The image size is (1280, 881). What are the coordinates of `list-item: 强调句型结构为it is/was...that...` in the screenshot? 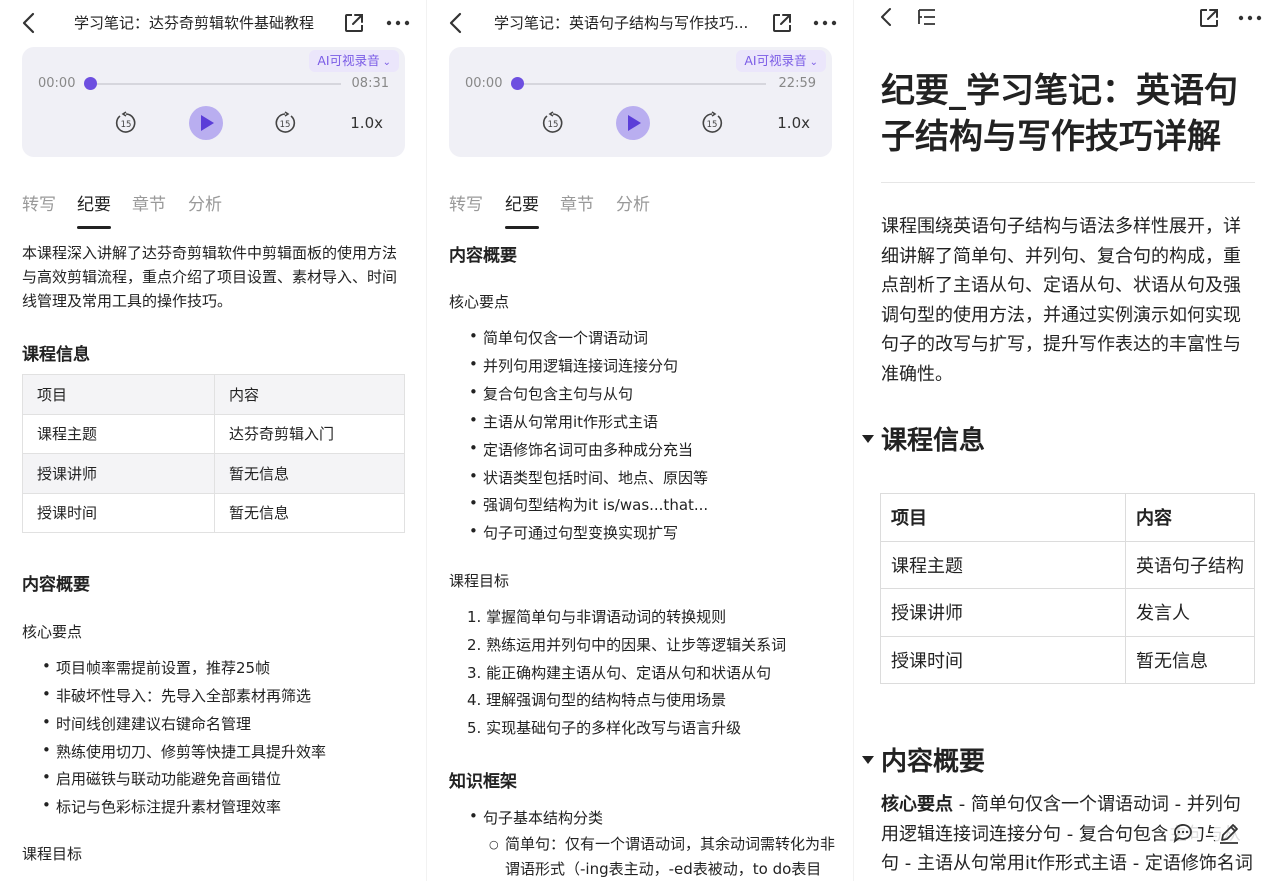 It's located at (588, 504).